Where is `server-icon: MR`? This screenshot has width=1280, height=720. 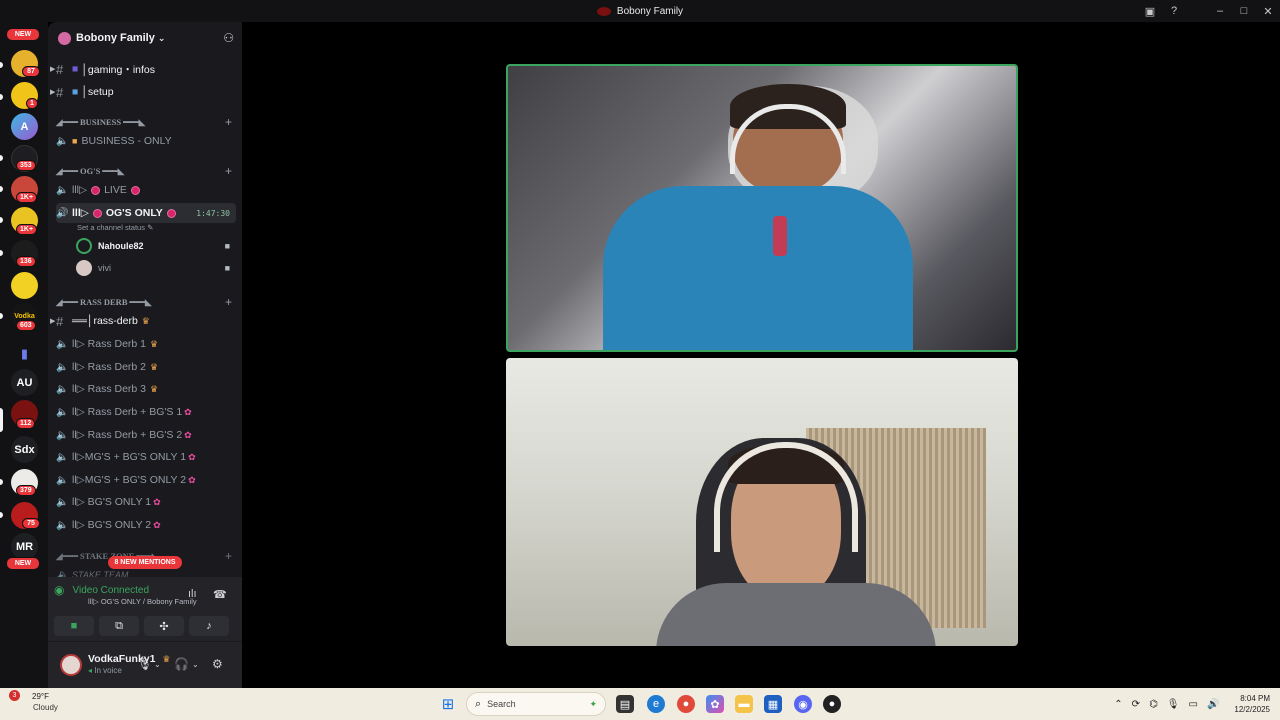 server-icon: MR is located at coordinates (24, 546).